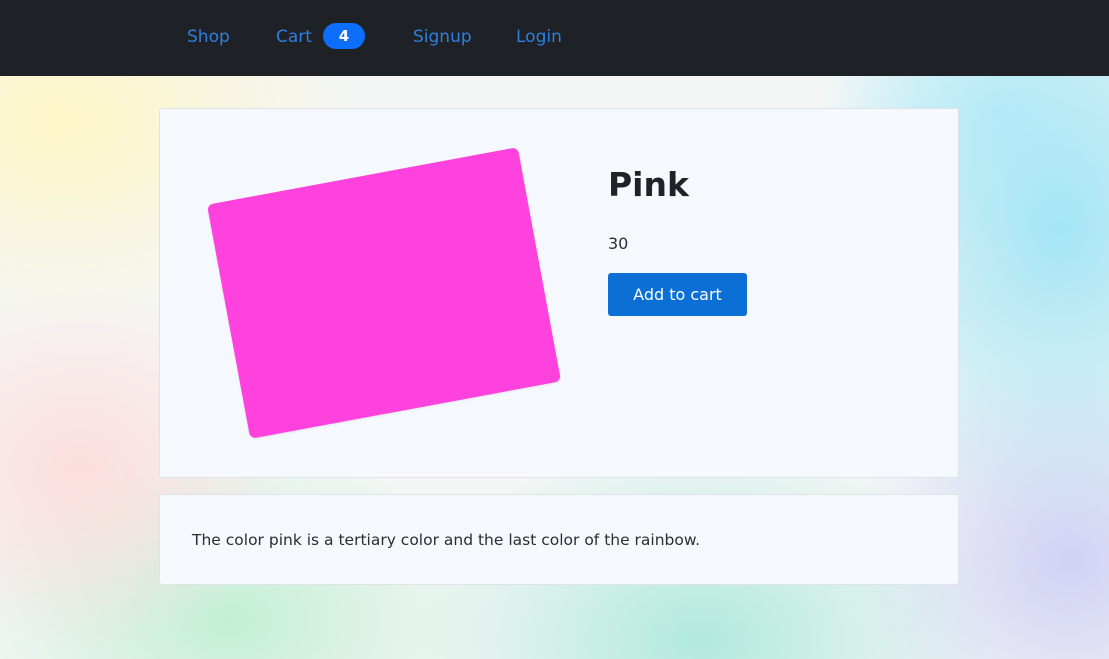 The height and width of the screenshot is (659, 1109). Describe the element at coordinates (294, 37) in the screenshot. I see `nav-link-cart: Cart` at that location.